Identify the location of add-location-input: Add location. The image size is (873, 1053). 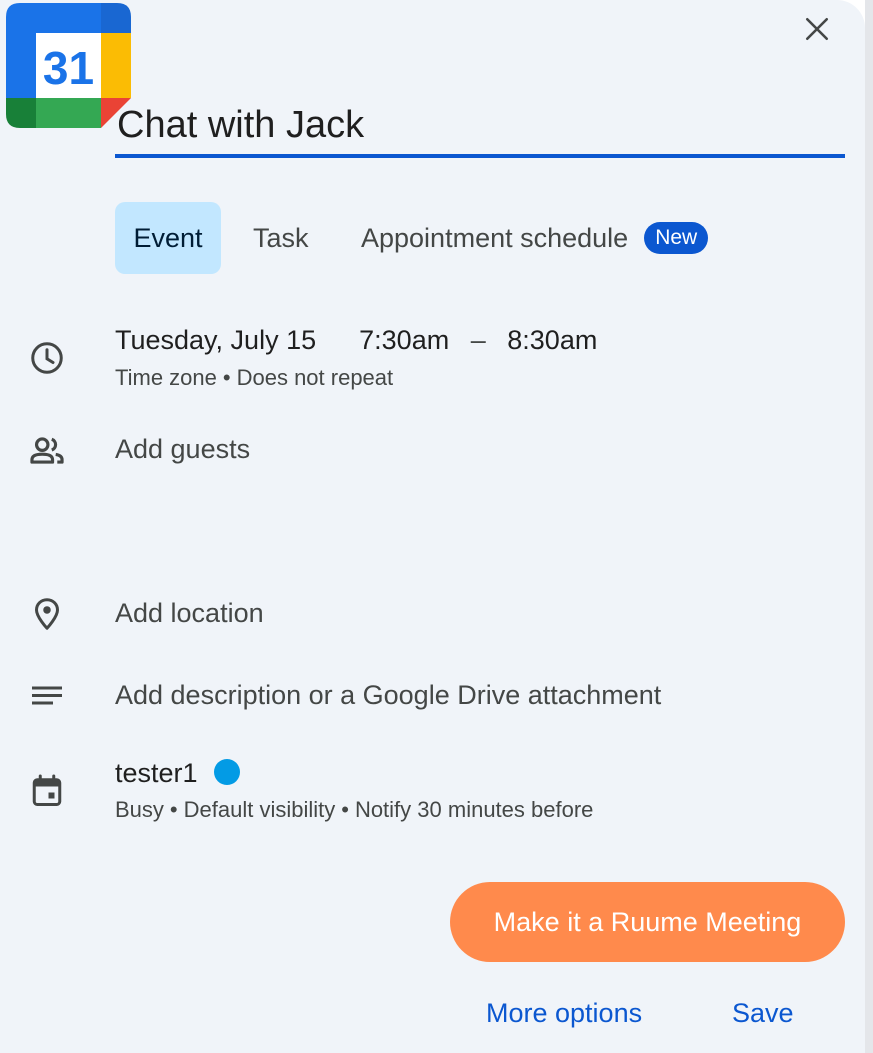
(189, 613).